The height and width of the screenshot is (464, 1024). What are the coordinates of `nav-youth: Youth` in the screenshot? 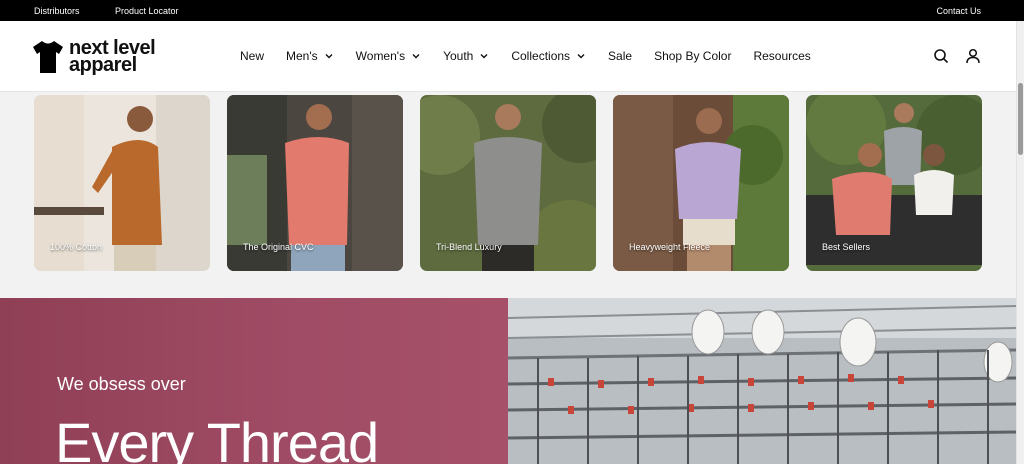 It's located at (466, 56).